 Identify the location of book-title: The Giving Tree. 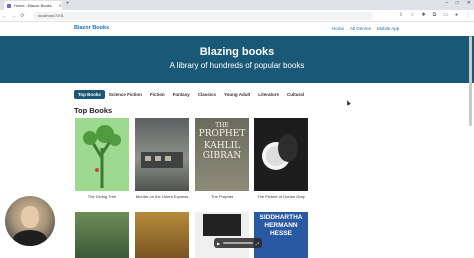
(102, 196).